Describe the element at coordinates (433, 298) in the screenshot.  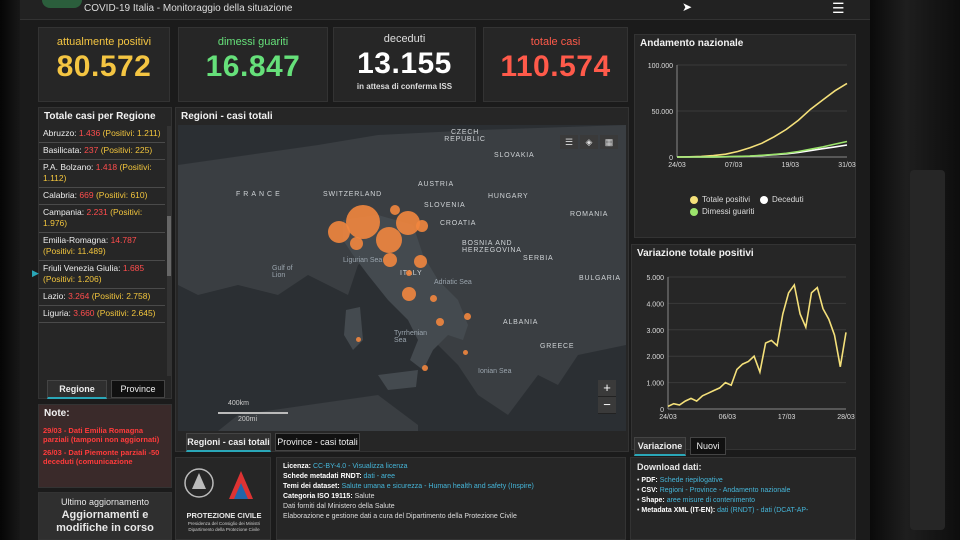
I see `map-bubble-abruzzo` at that location.